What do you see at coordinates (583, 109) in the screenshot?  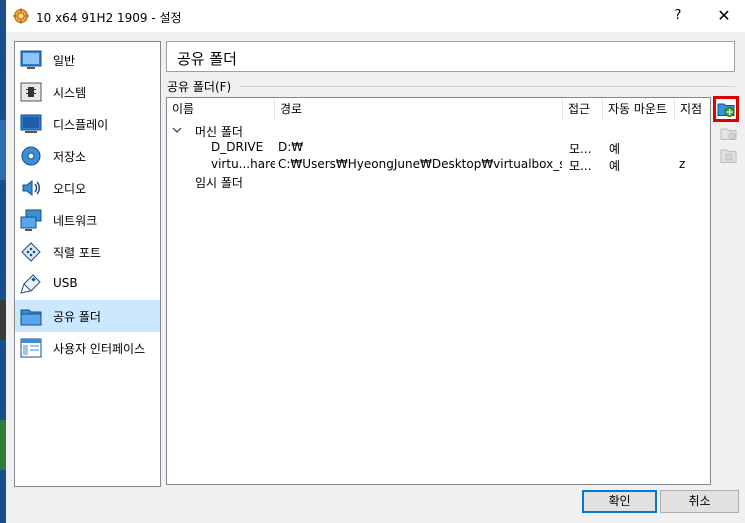 I see `column-header-access: 접근` at bounding box center [583, 109].